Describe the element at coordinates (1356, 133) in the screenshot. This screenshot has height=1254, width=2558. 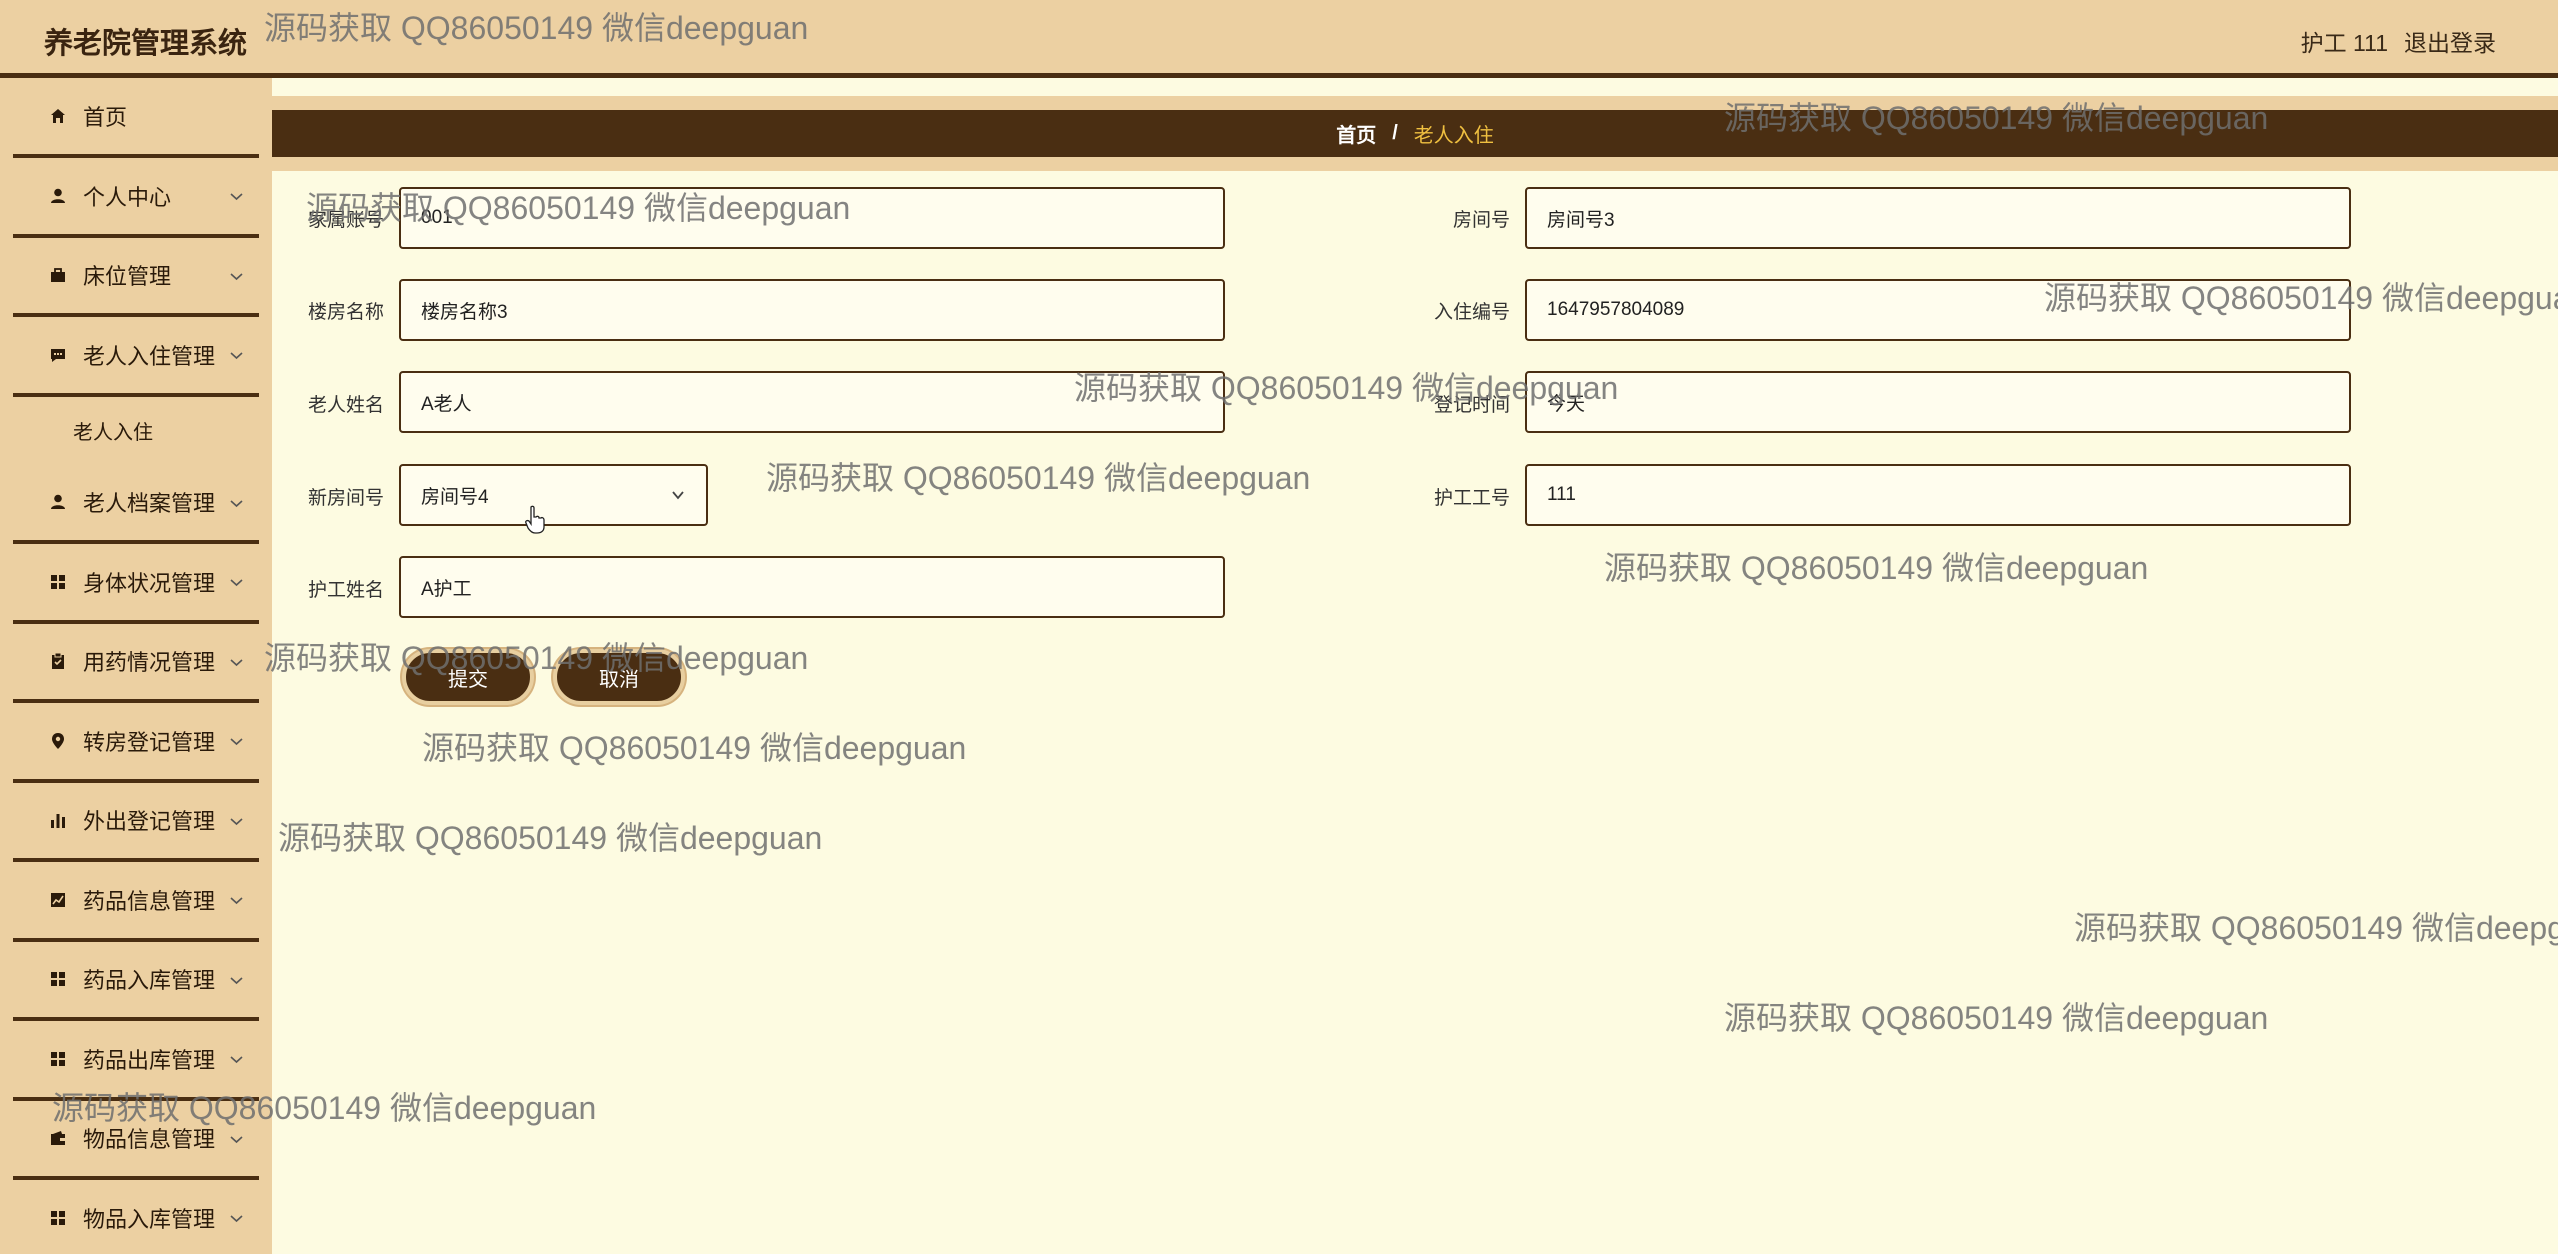
I see `breadcrumb-home-link: 首页` at that location.